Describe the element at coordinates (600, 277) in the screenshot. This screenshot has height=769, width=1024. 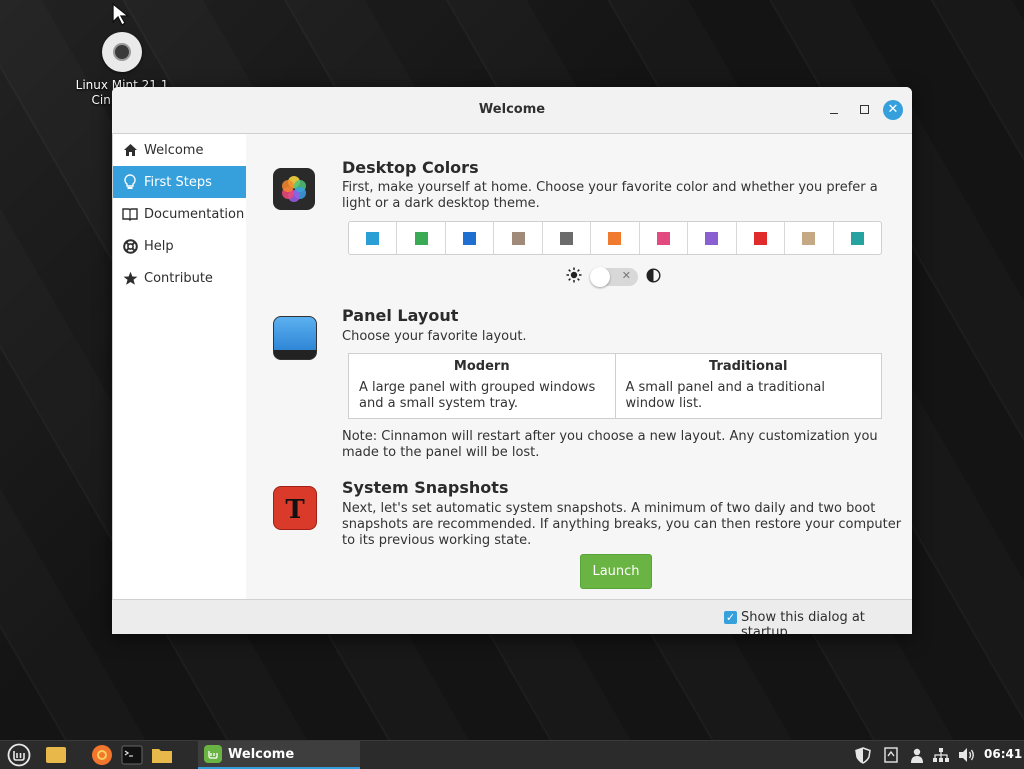
I see `toggle-knob` at that location.